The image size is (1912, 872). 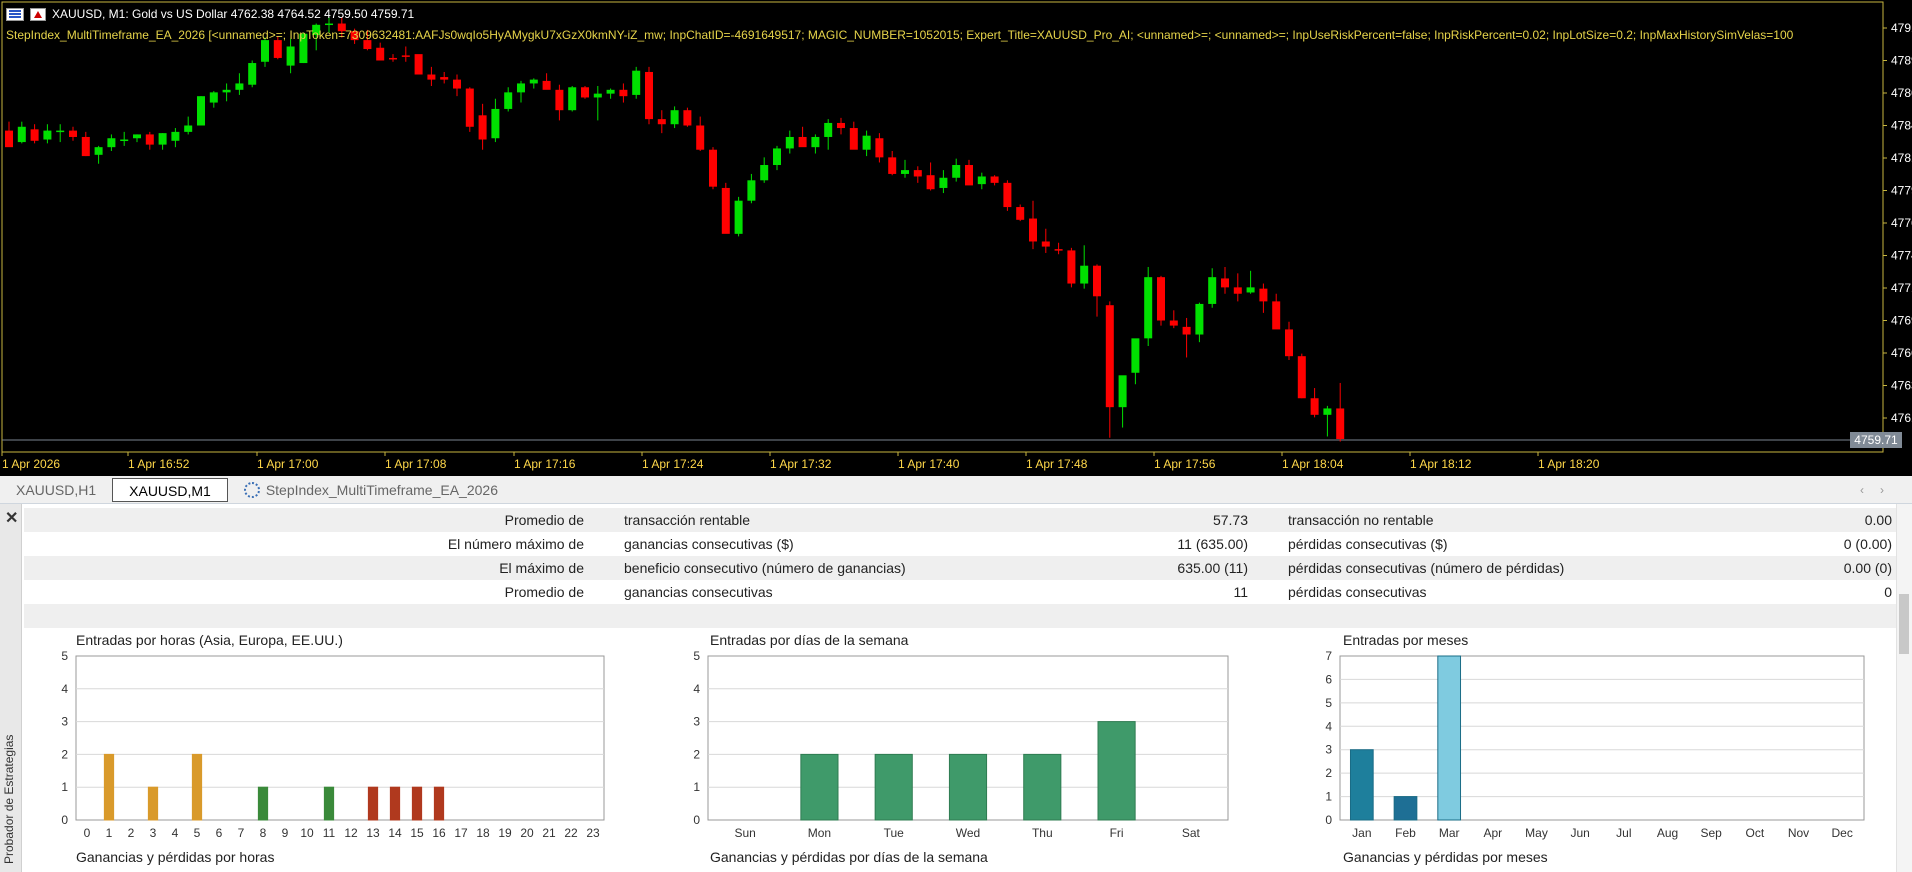 I want to click on x-tick-label: 10, so click(x=307, y=833).